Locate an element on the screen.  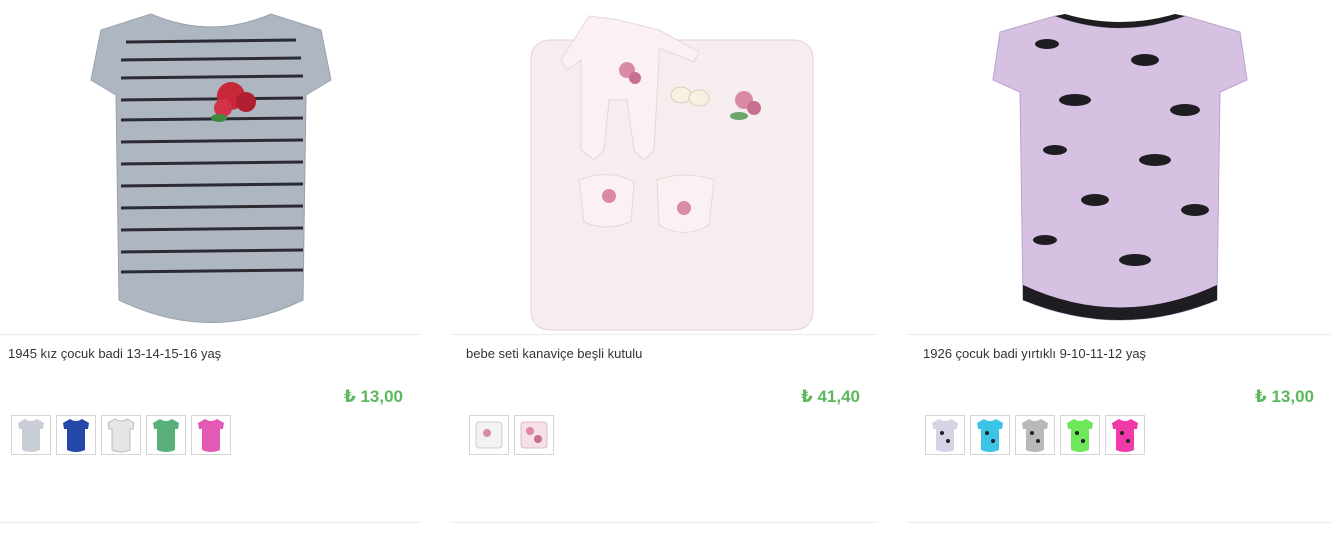
product-name: bebe seti kanaviçe beşli kutulu is located at coordinates (554, 353).